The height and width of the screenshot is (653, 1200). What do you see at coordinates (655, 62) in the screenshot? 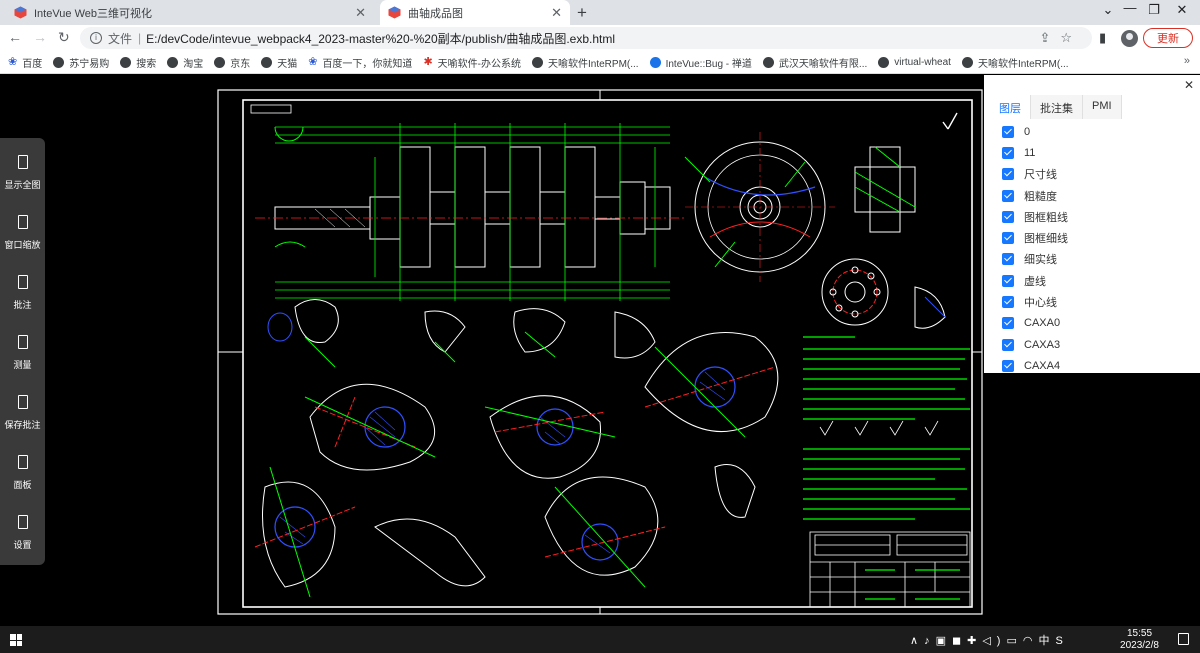
I see `blue-app-icon` at bounding box center [655, 62].